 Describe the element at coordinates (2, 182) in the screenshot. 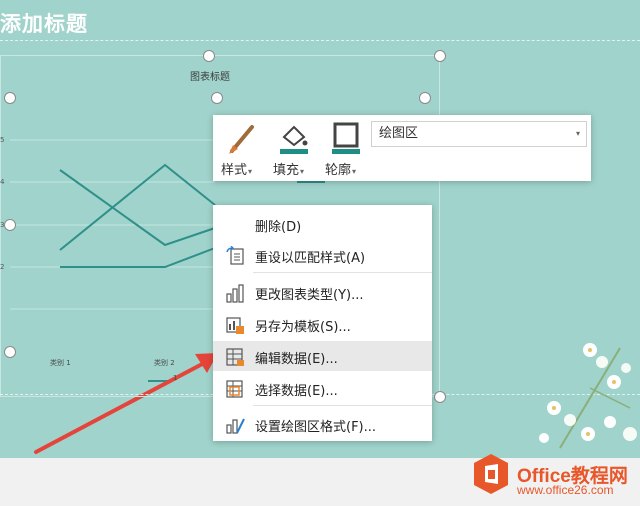

I see `y-axis-tick: 4` at that location.